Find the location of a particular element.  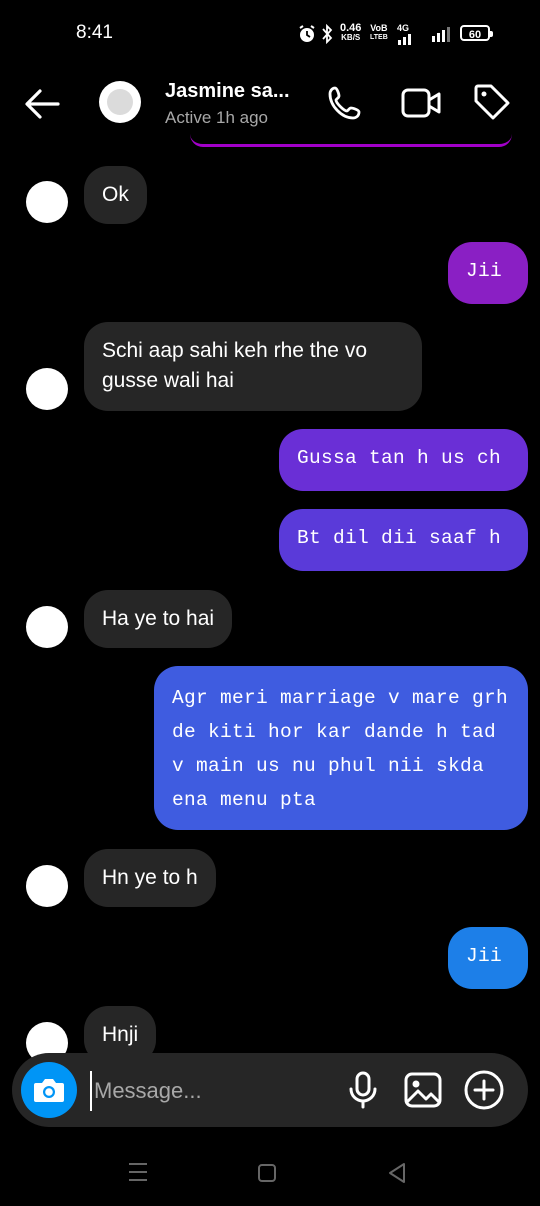

camera-button is located at coordinates (49, 1090).